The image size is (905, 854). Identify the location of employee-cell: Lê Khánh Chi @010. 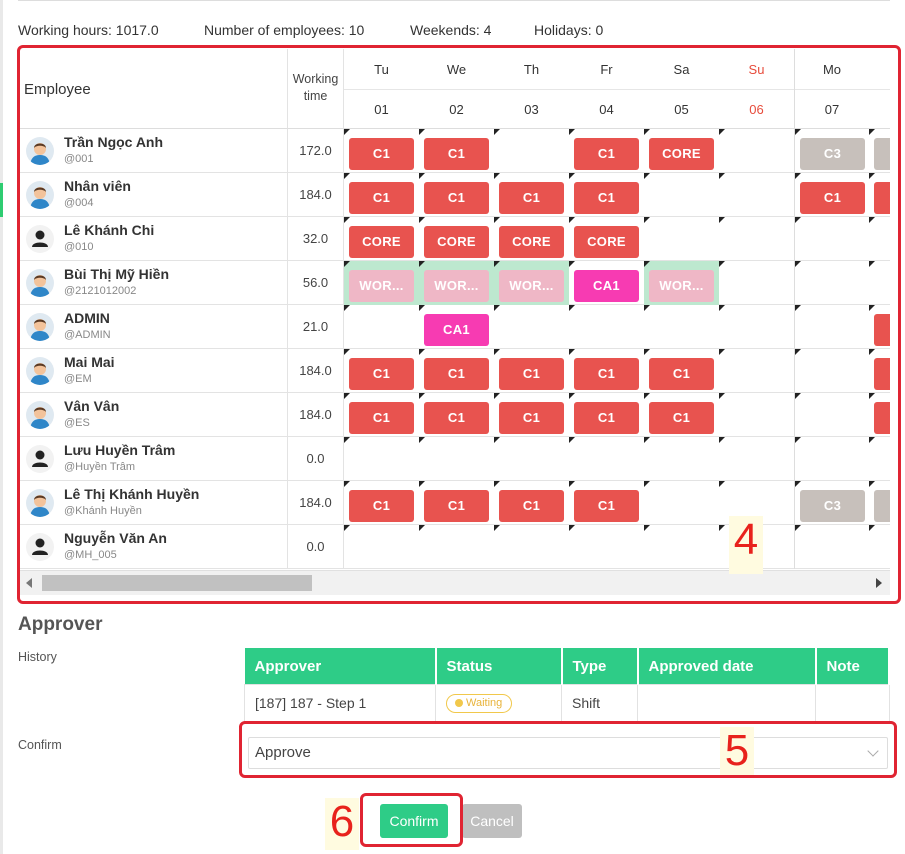
(154, 239).